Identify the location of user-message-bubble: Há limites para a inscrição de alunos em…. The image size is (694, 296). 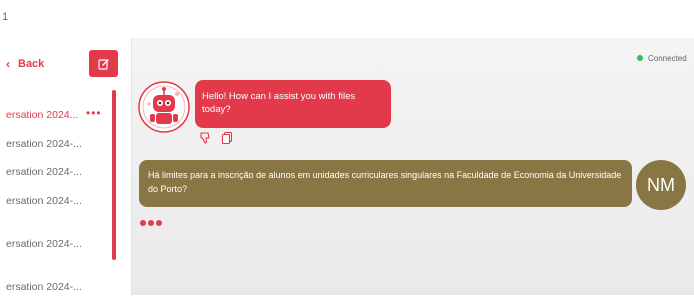
(385, 183).